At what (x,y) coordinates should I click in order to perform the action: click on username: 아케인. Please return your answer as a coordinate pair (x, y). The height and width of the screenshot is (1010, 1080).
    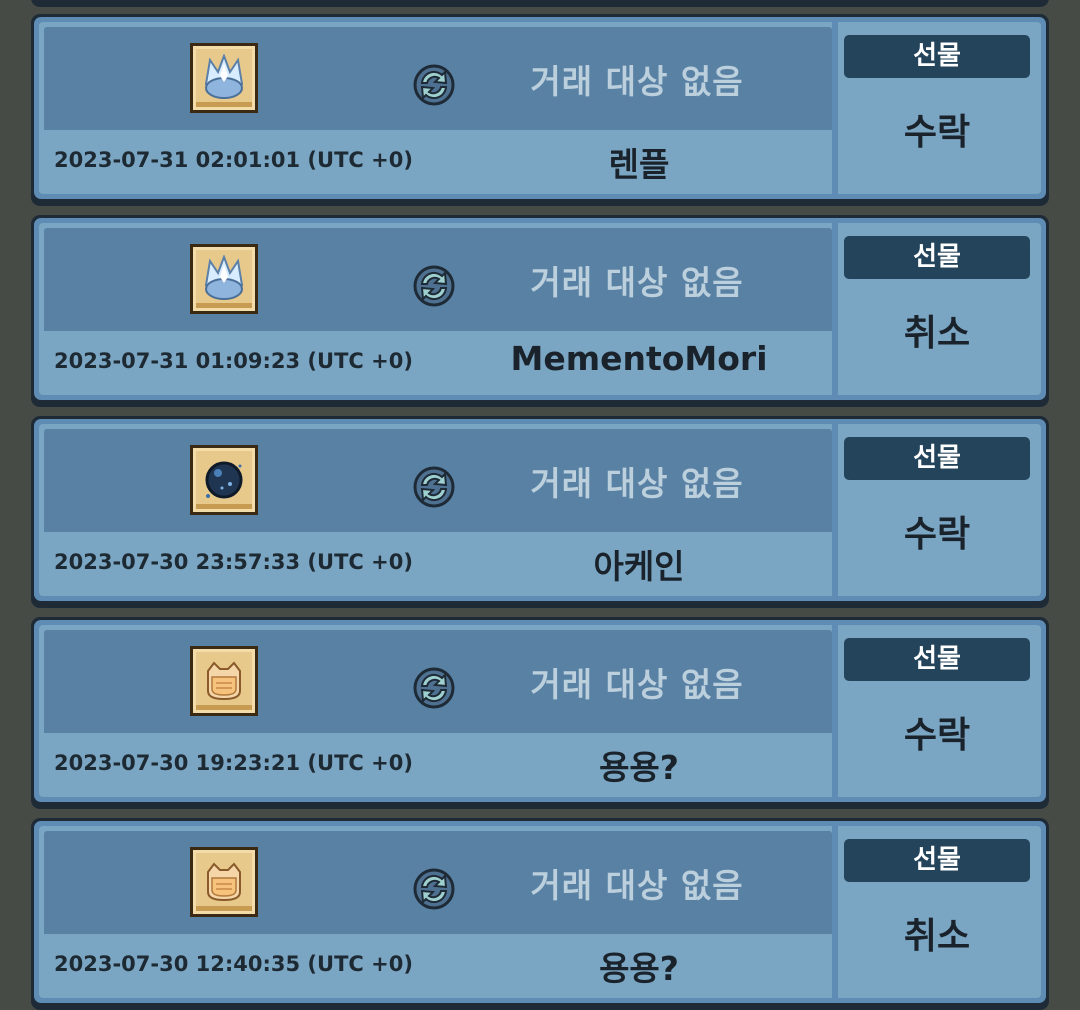
    Looking at the image, I should click on (639, 566).